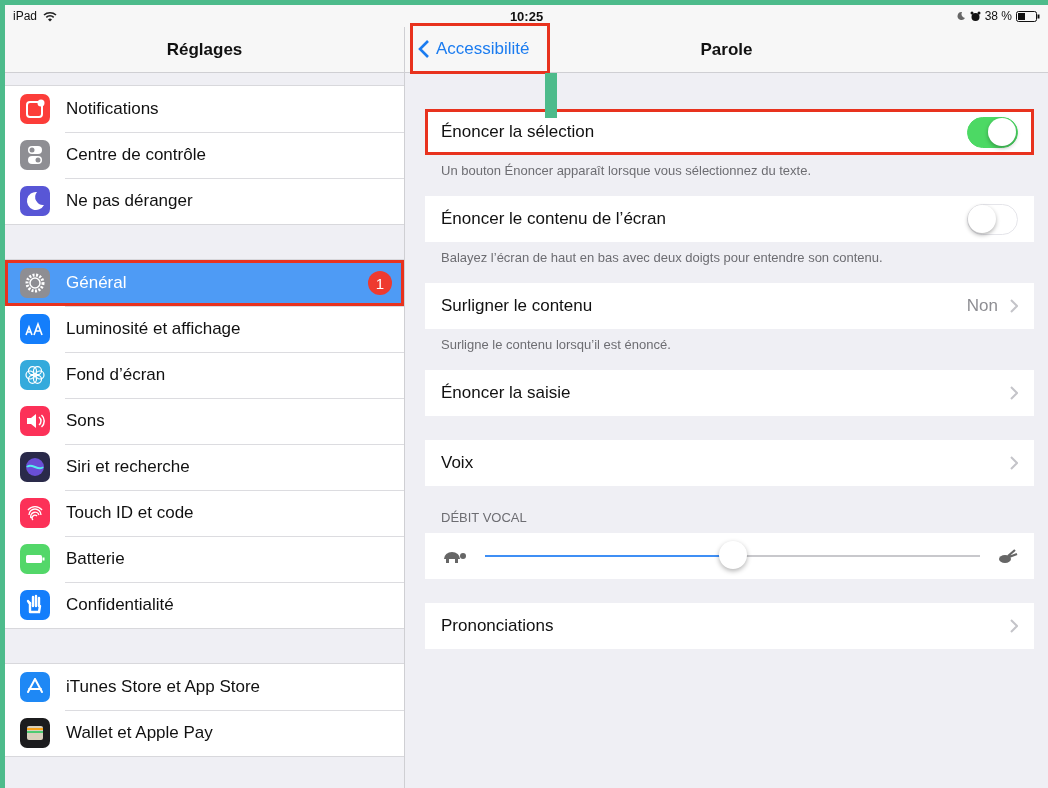  What do you see at coordinates (729, 166) in the screenshot?
I see `section-footer: Un bouton Énoncer apparaît lorsque vous sélectionnez du texte.` at bounding box center [729, 166].